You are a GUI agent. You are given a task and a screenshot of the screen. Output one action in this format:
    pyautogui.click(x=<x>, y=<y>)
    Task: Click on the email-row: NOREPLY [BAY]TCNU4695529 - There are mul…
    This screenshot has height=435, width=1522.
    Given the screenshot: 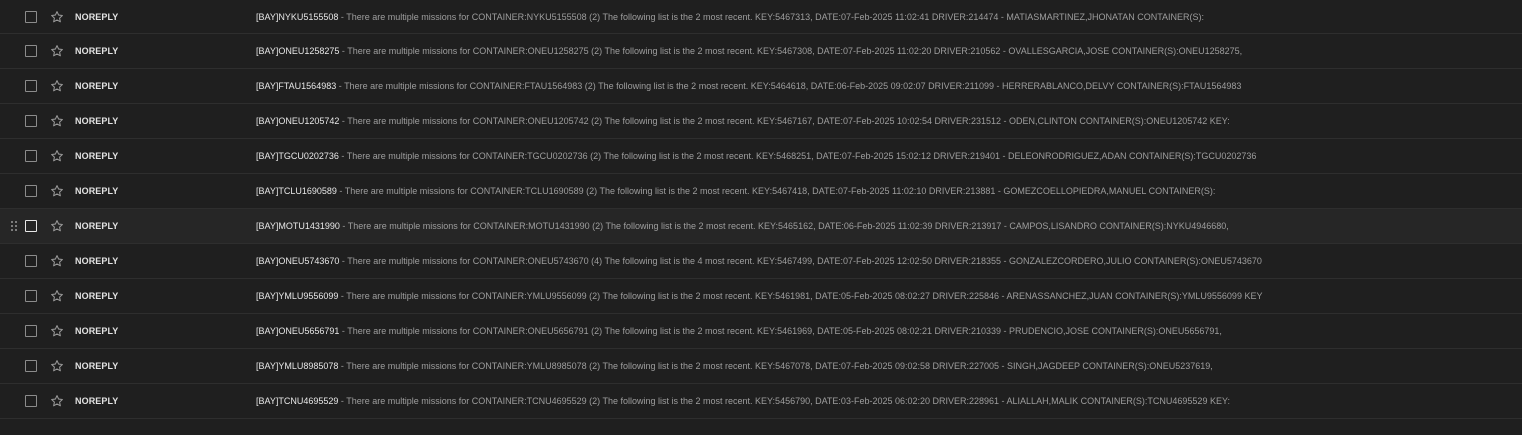 What is the action you would take?
    pyautogui.click(x=761, y=401)
    